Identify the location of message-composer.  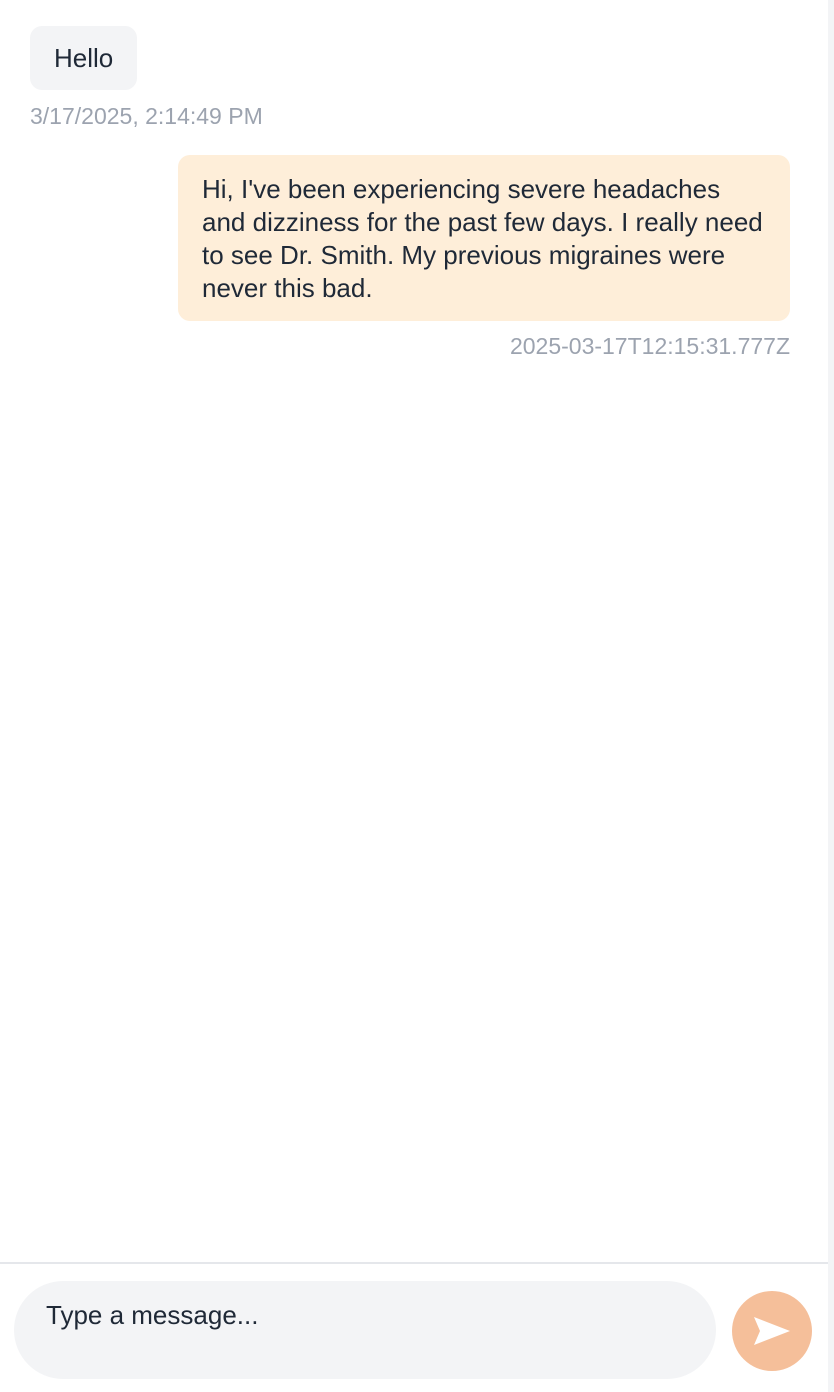
(414, 1327).